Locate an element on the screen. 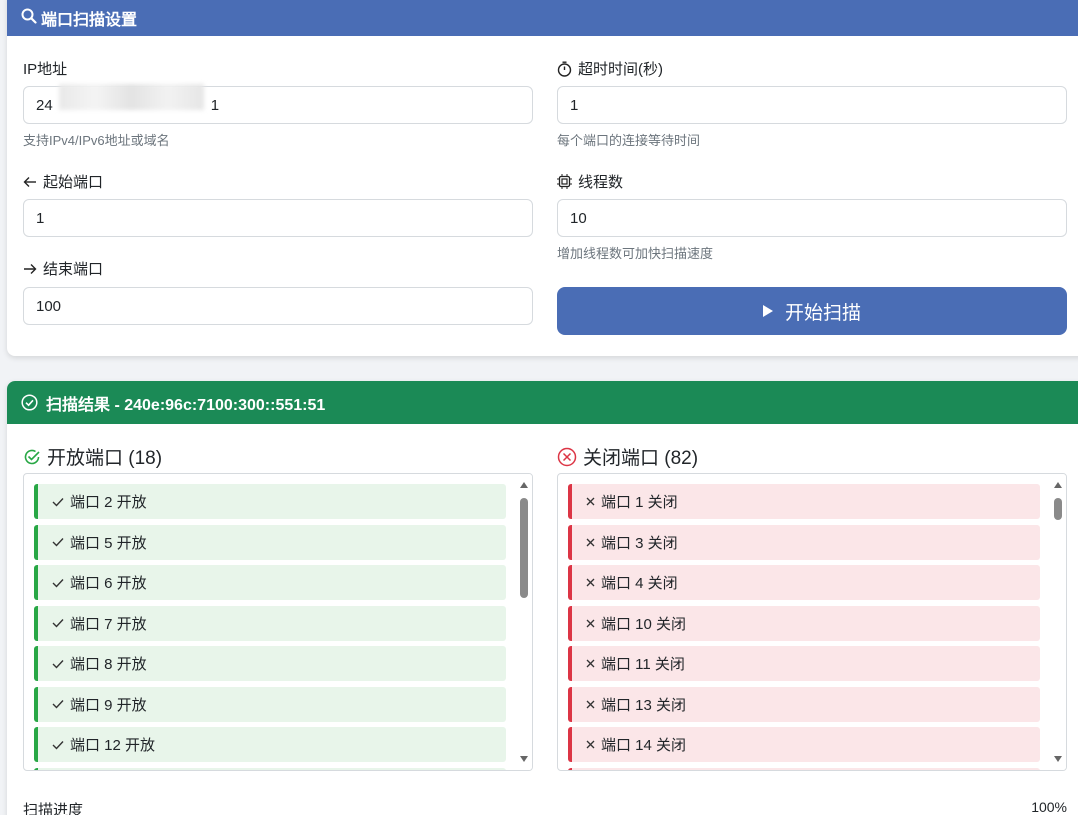 The height and width of the screenshot is (815, 1078). check-circle-outline-icon is located at coordinates (32, 457).